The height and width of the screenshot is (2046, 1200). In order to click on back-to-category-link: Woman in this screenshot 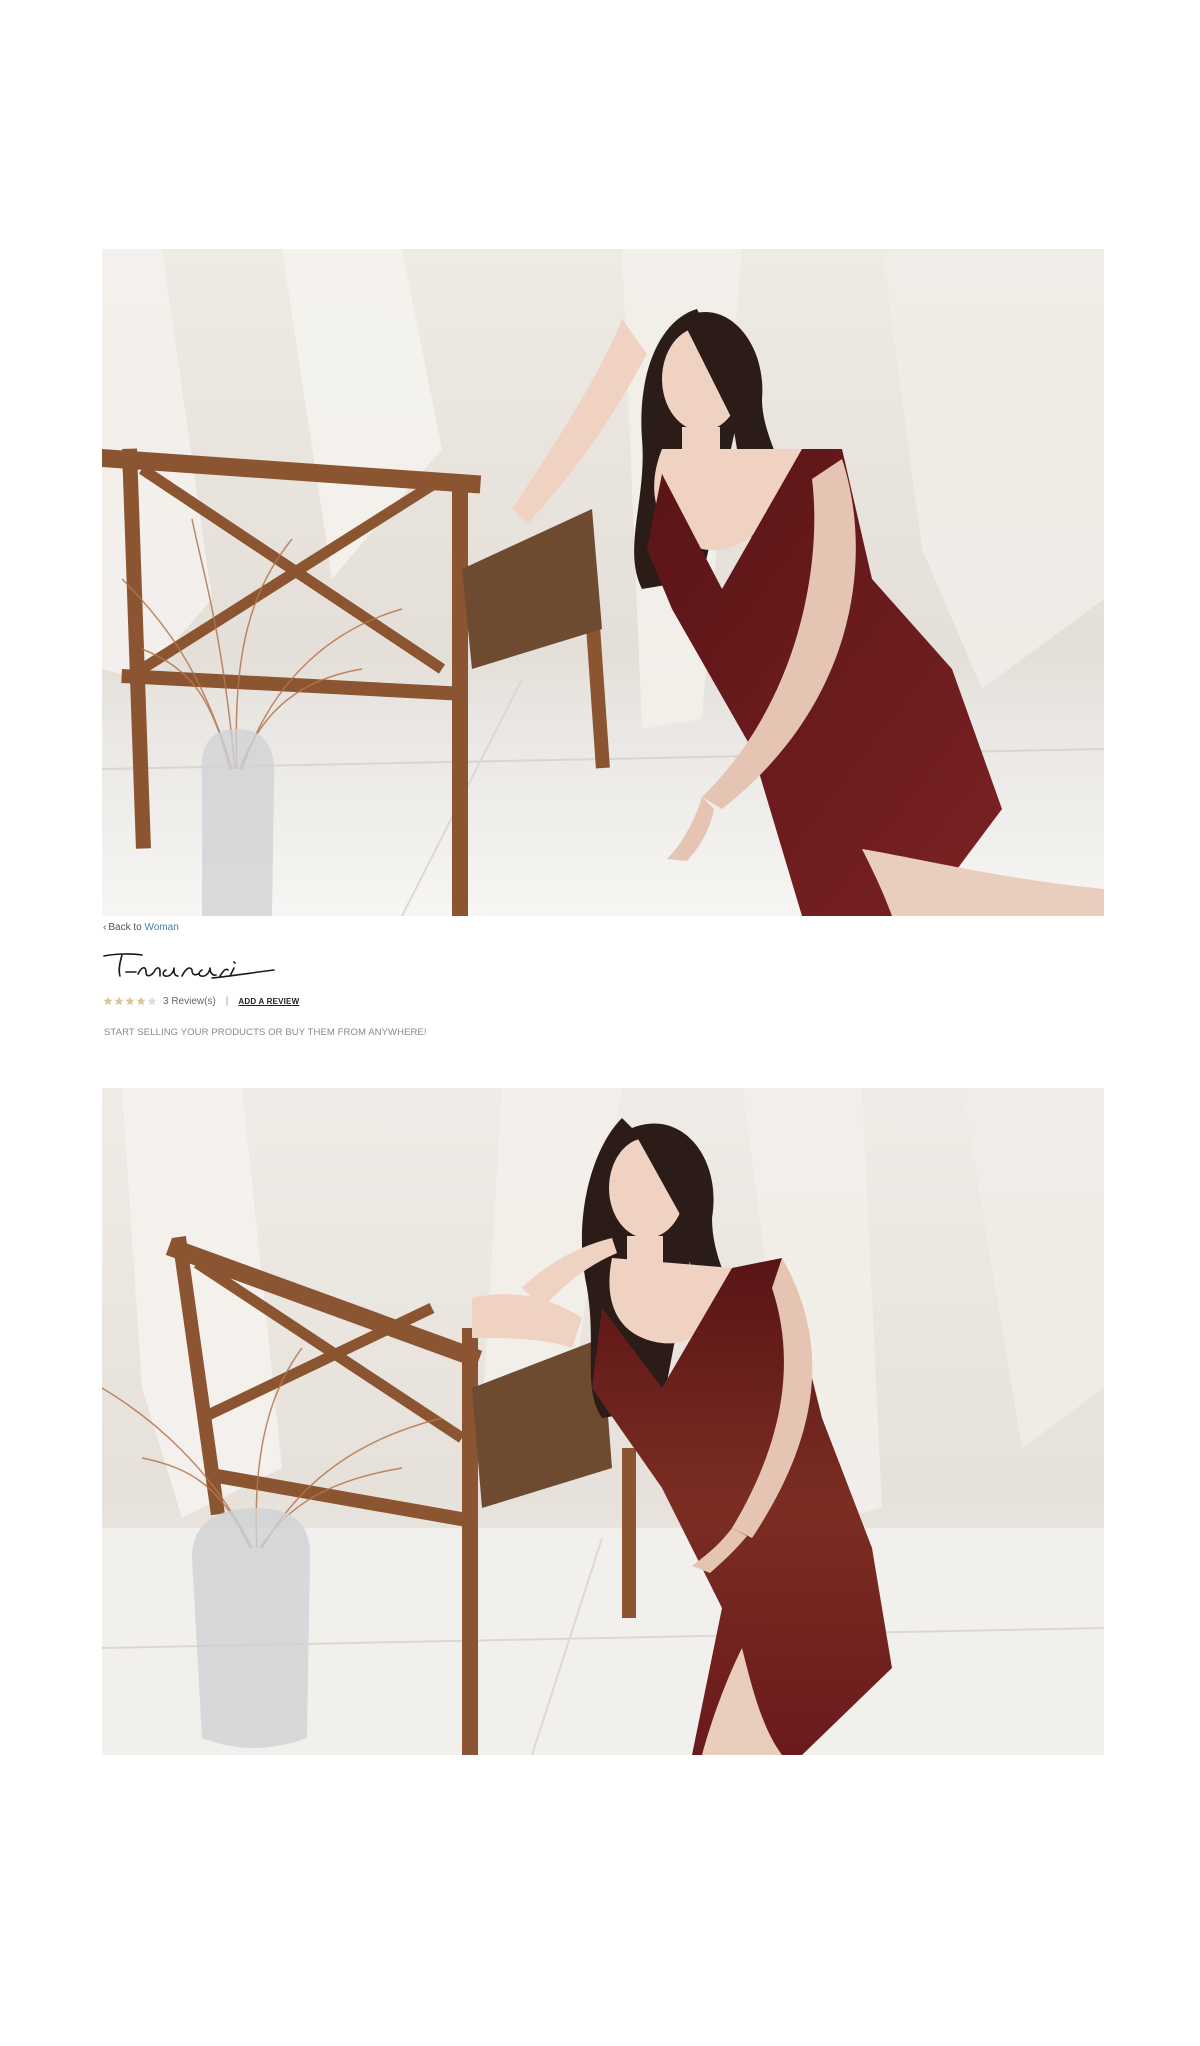, I will do `click(161, 927)`.